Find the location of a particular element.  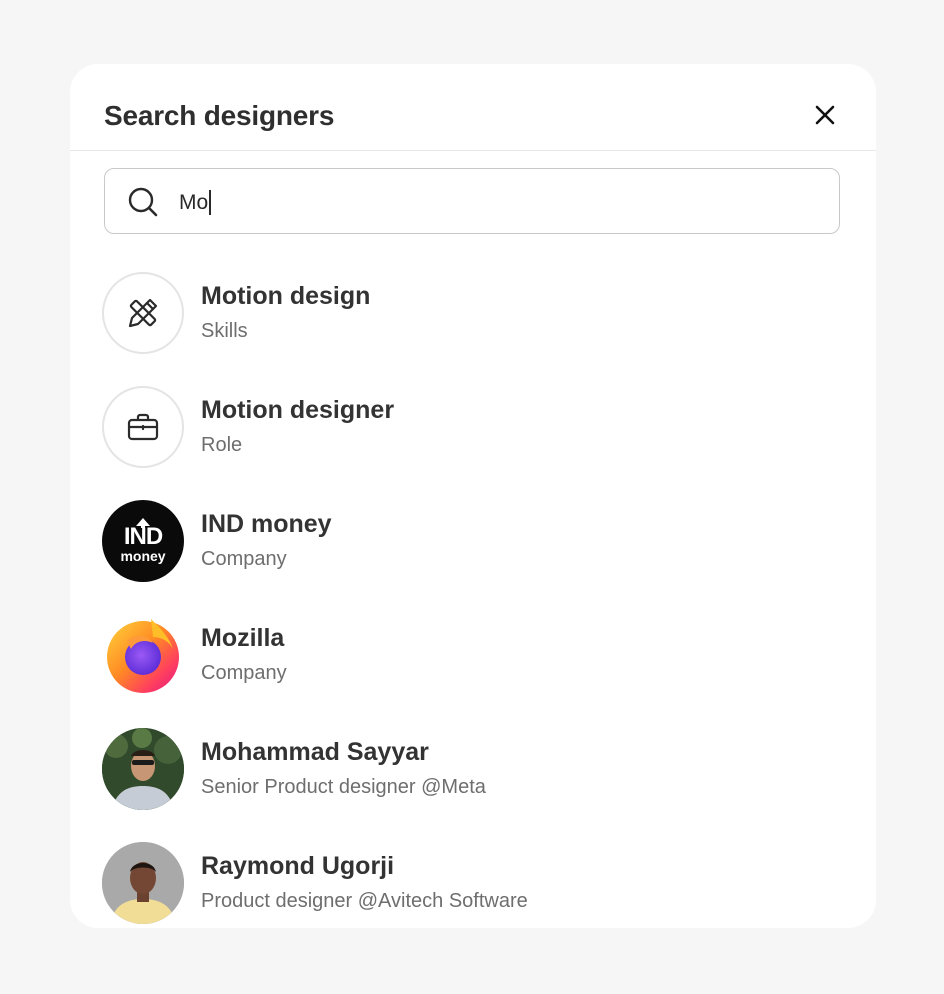

briefcase-icon is located at coordinates (143, 427).